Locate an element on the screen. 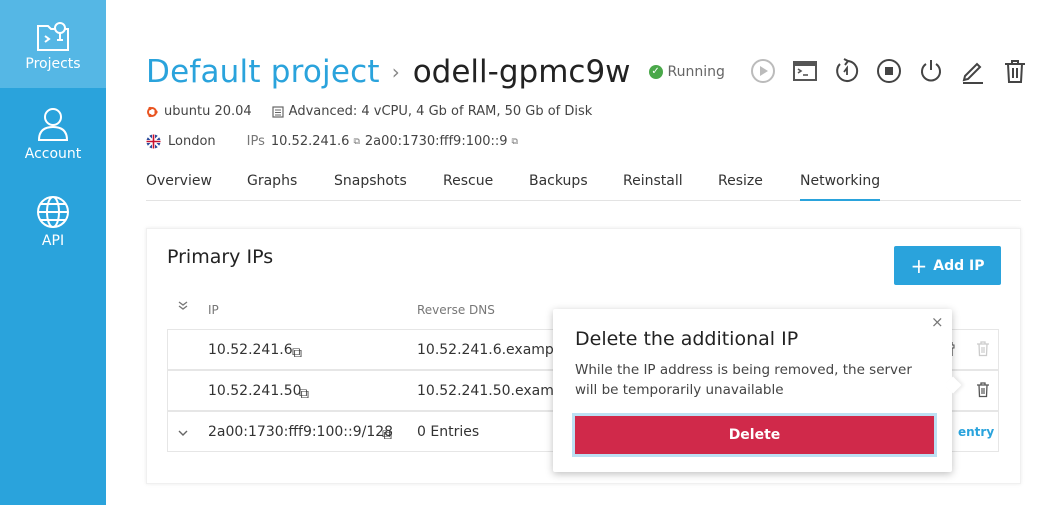  add-entry-link: entry is located at coordinates (976, 432).